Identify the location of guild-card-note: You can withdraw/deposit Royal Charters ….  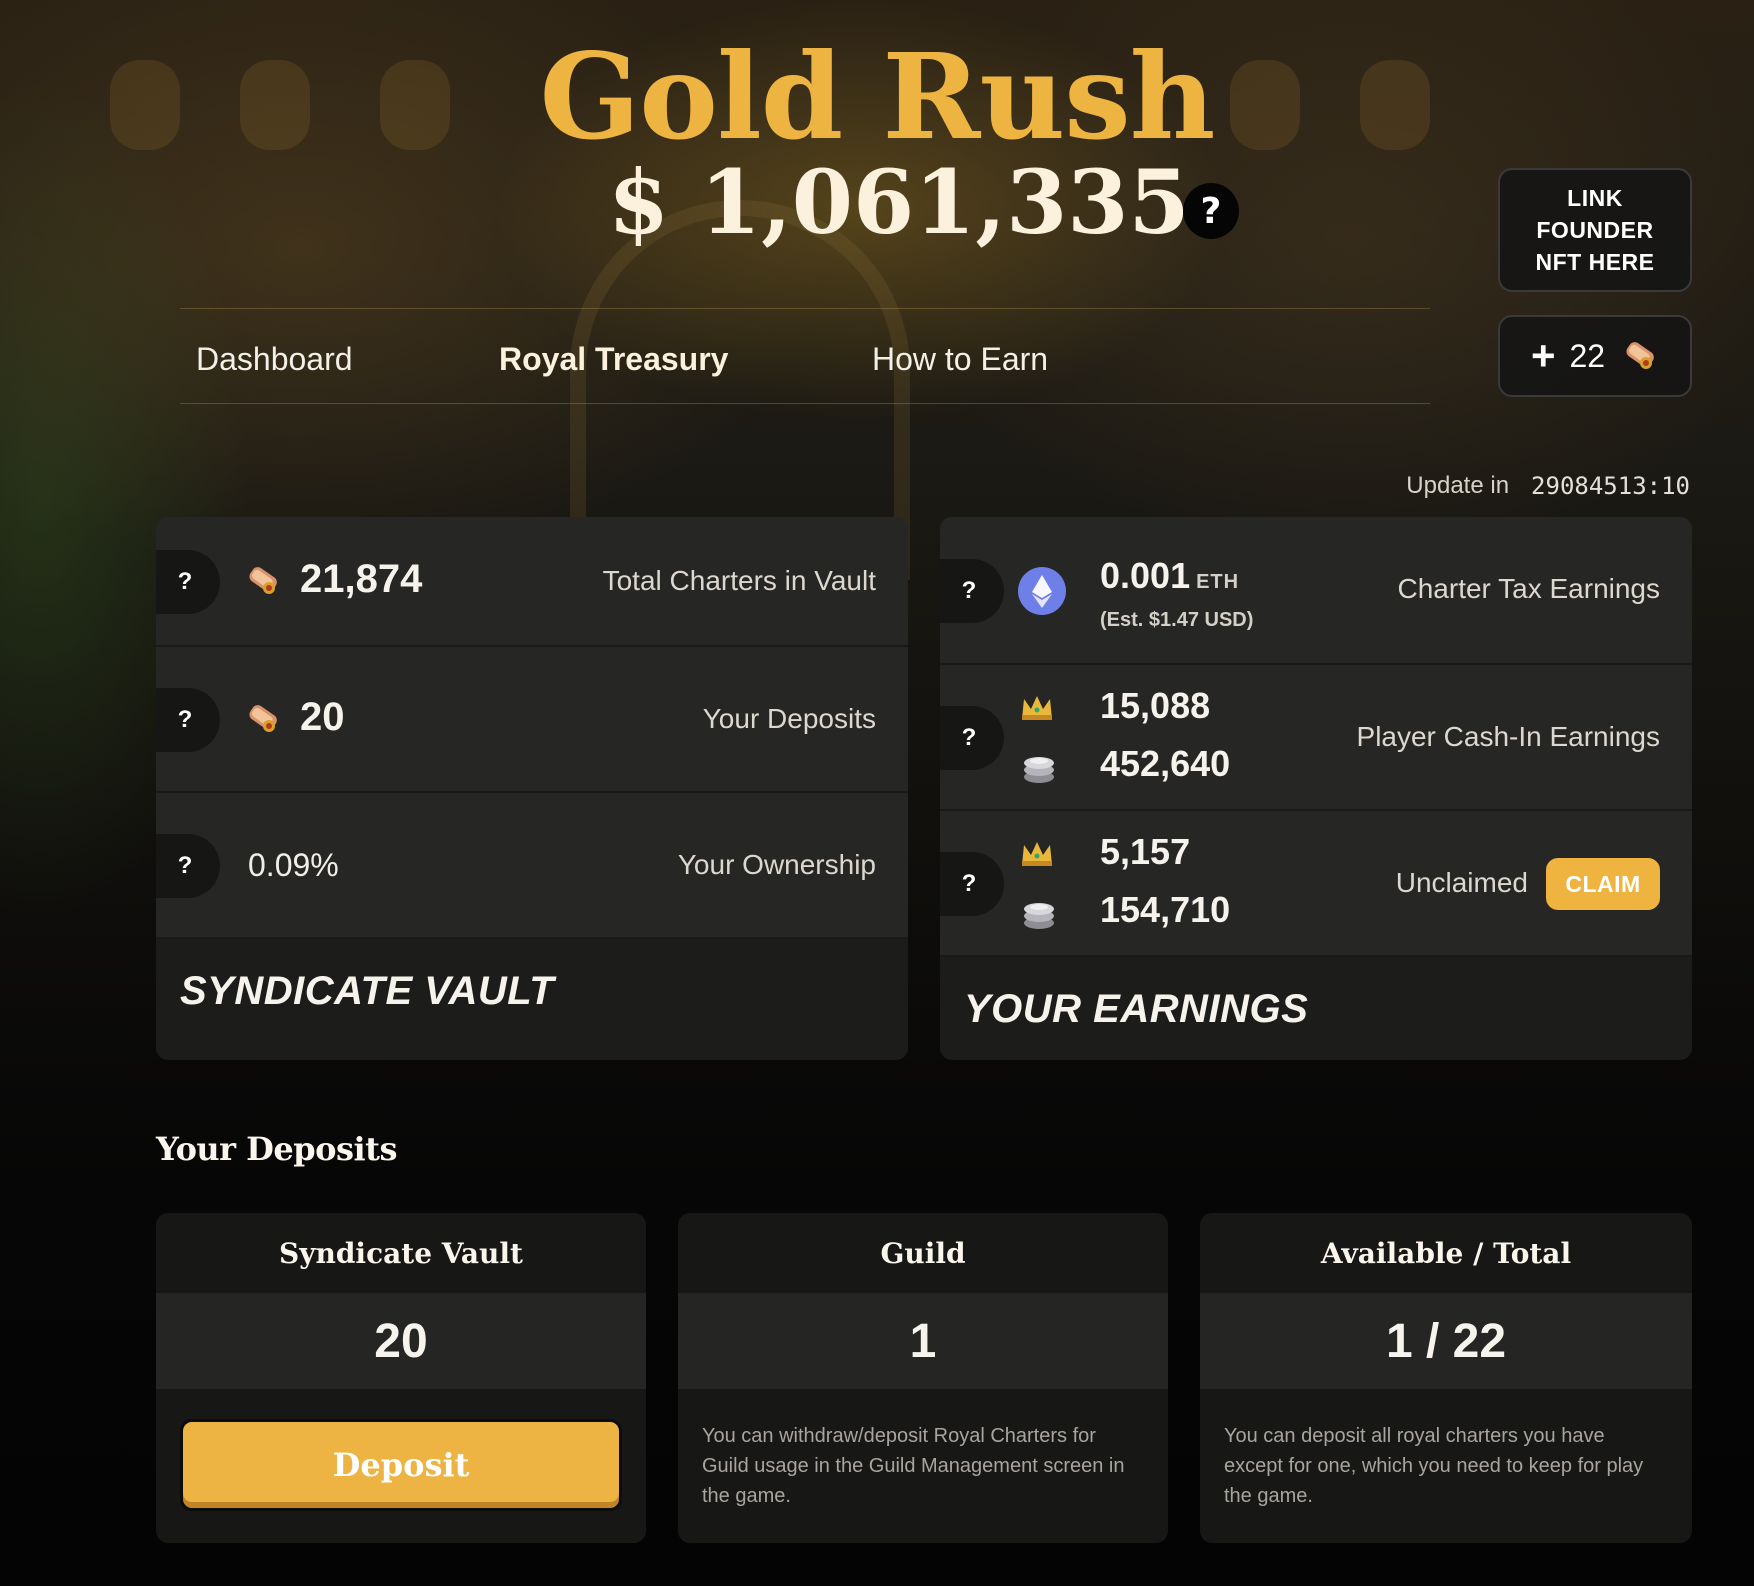
(913, 1466).